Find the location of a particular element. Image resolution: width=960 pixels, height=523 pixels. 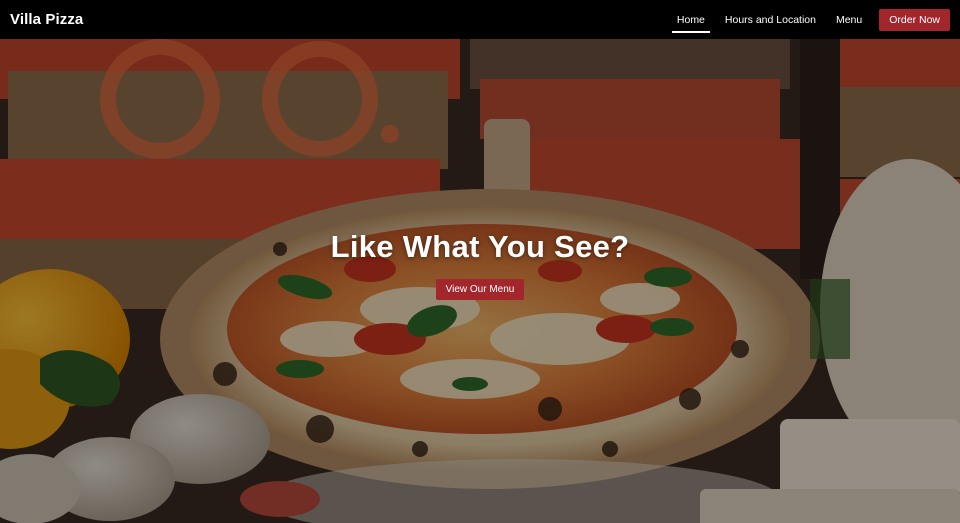

nav-link-hours-location: Hours and Location is located at coordinates (770, 20).